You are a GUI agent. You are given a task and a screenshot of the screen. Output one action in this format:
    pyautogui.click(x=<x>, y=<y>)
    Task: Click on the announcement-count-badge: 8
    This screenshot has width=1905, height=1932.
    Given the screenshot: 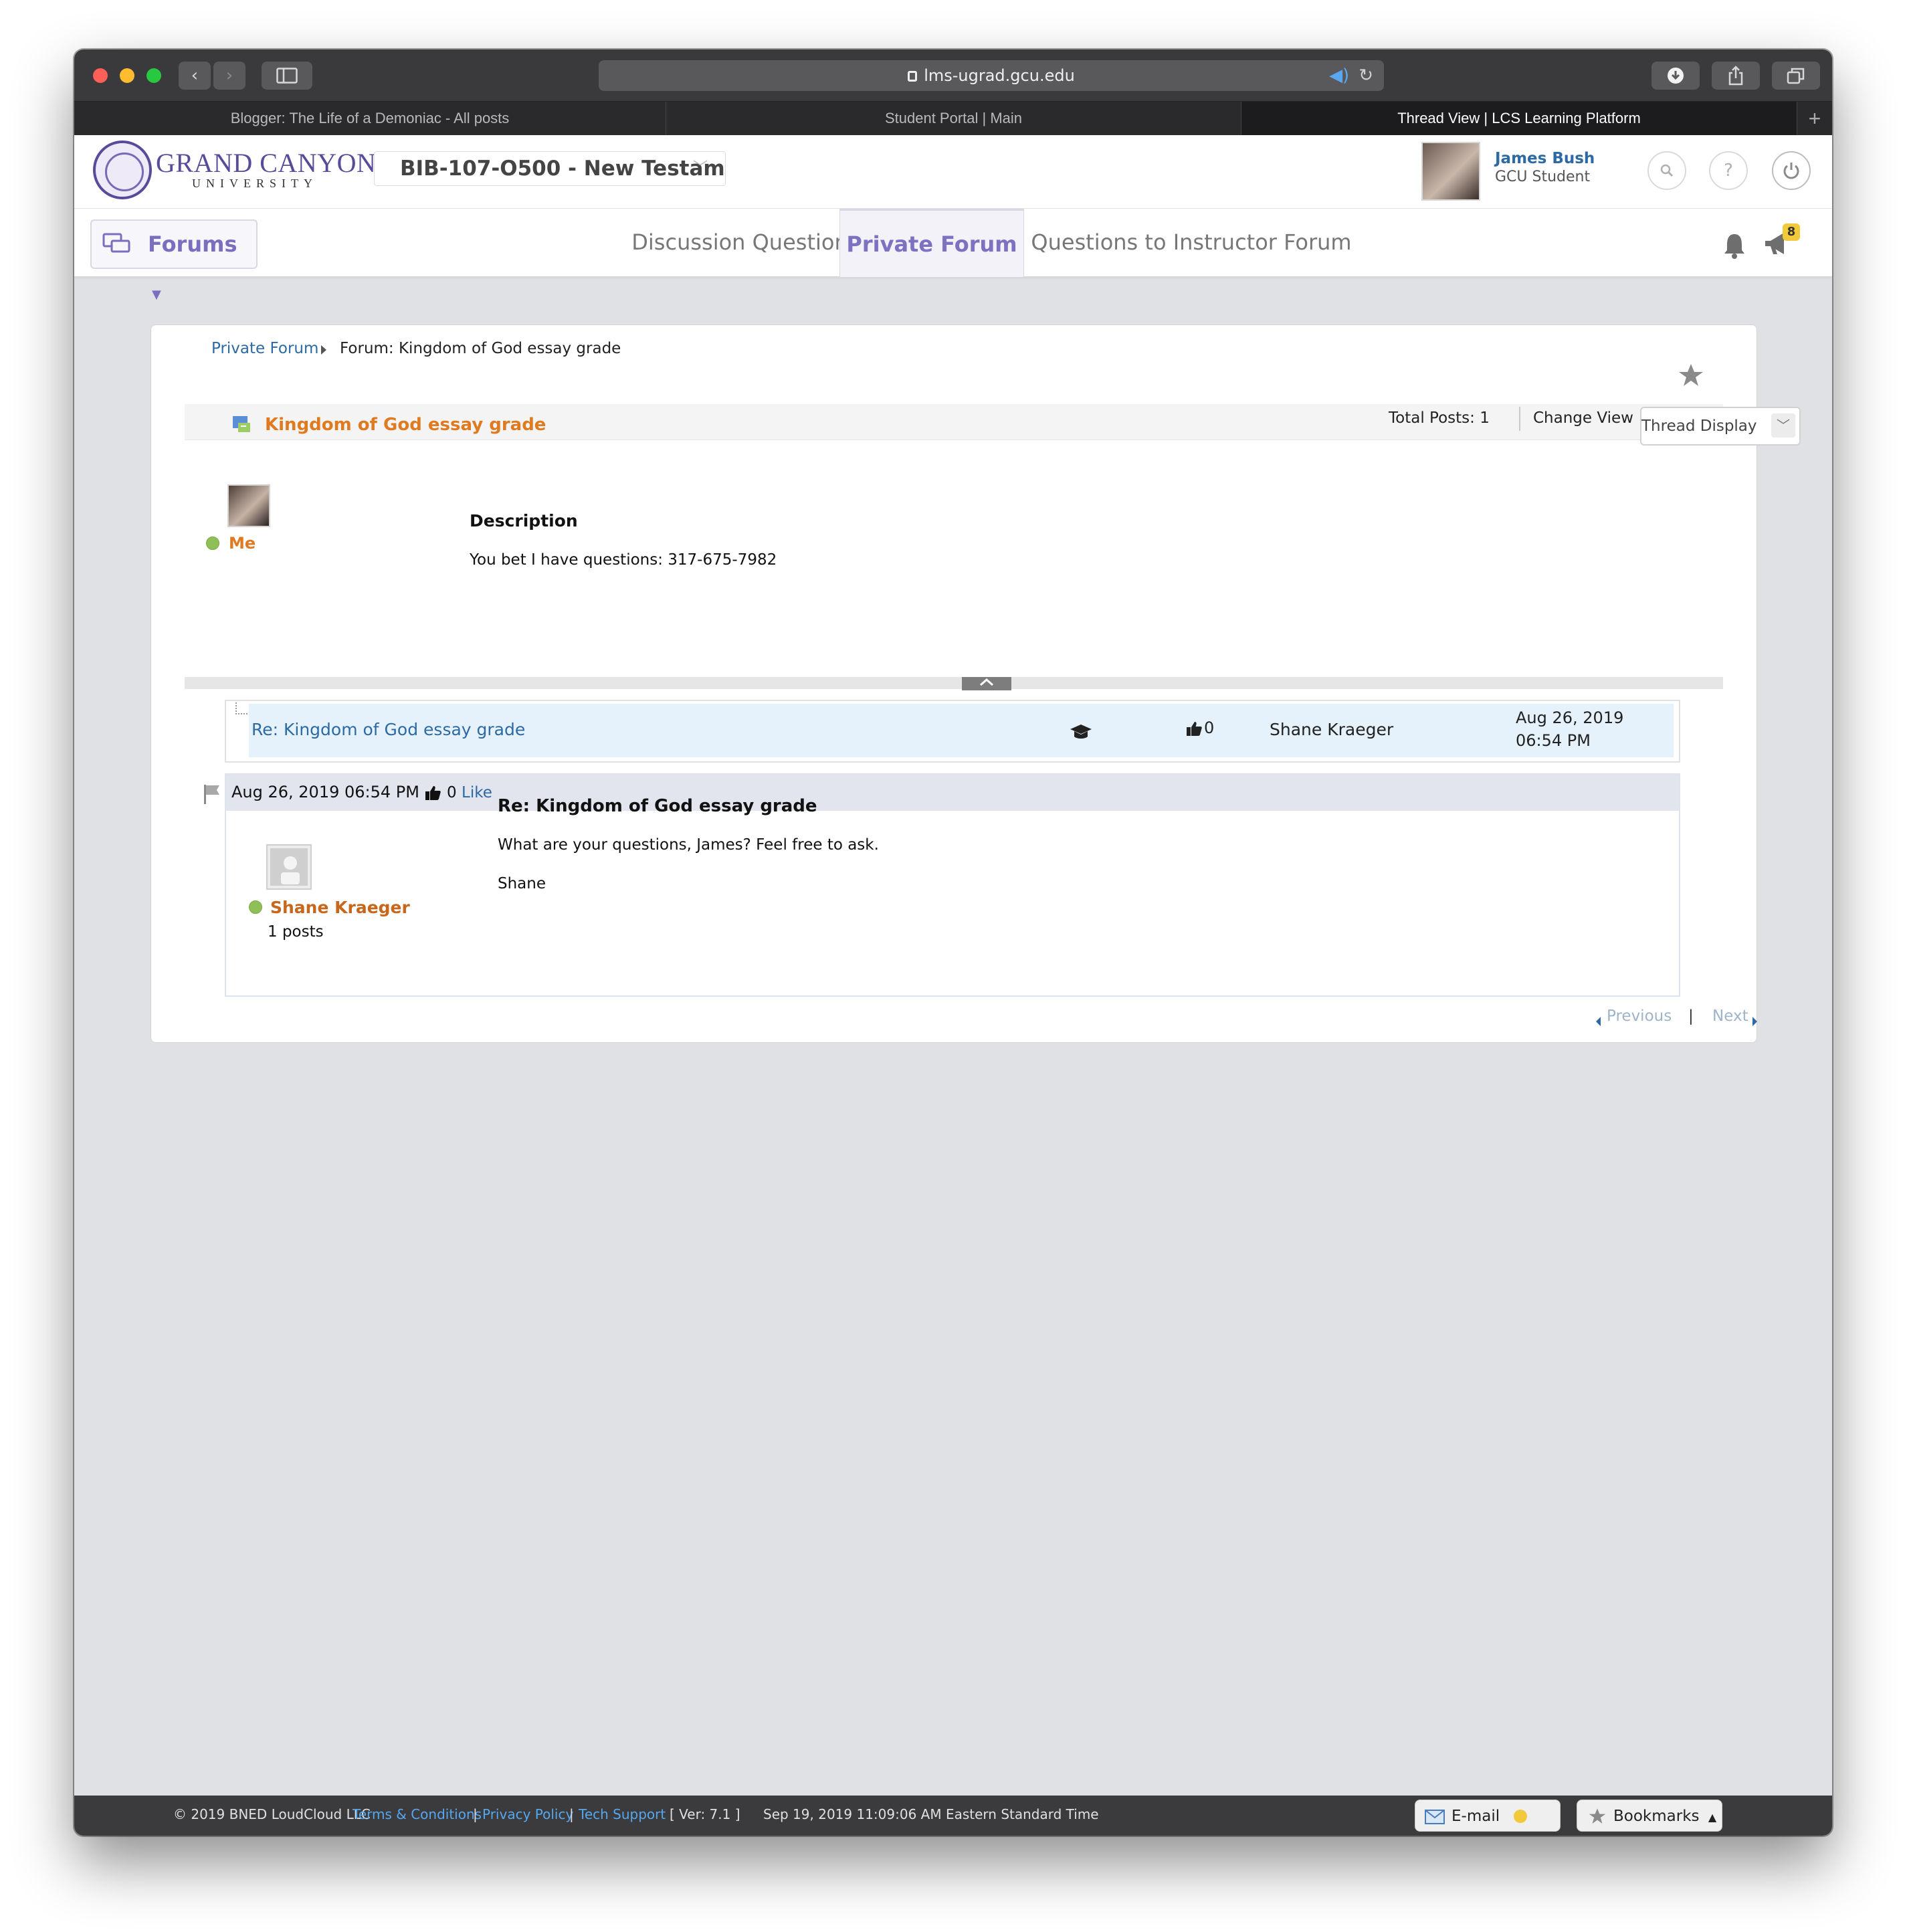 What is the action you would take?
    pyautogui.click(x=1791, y=232)
    